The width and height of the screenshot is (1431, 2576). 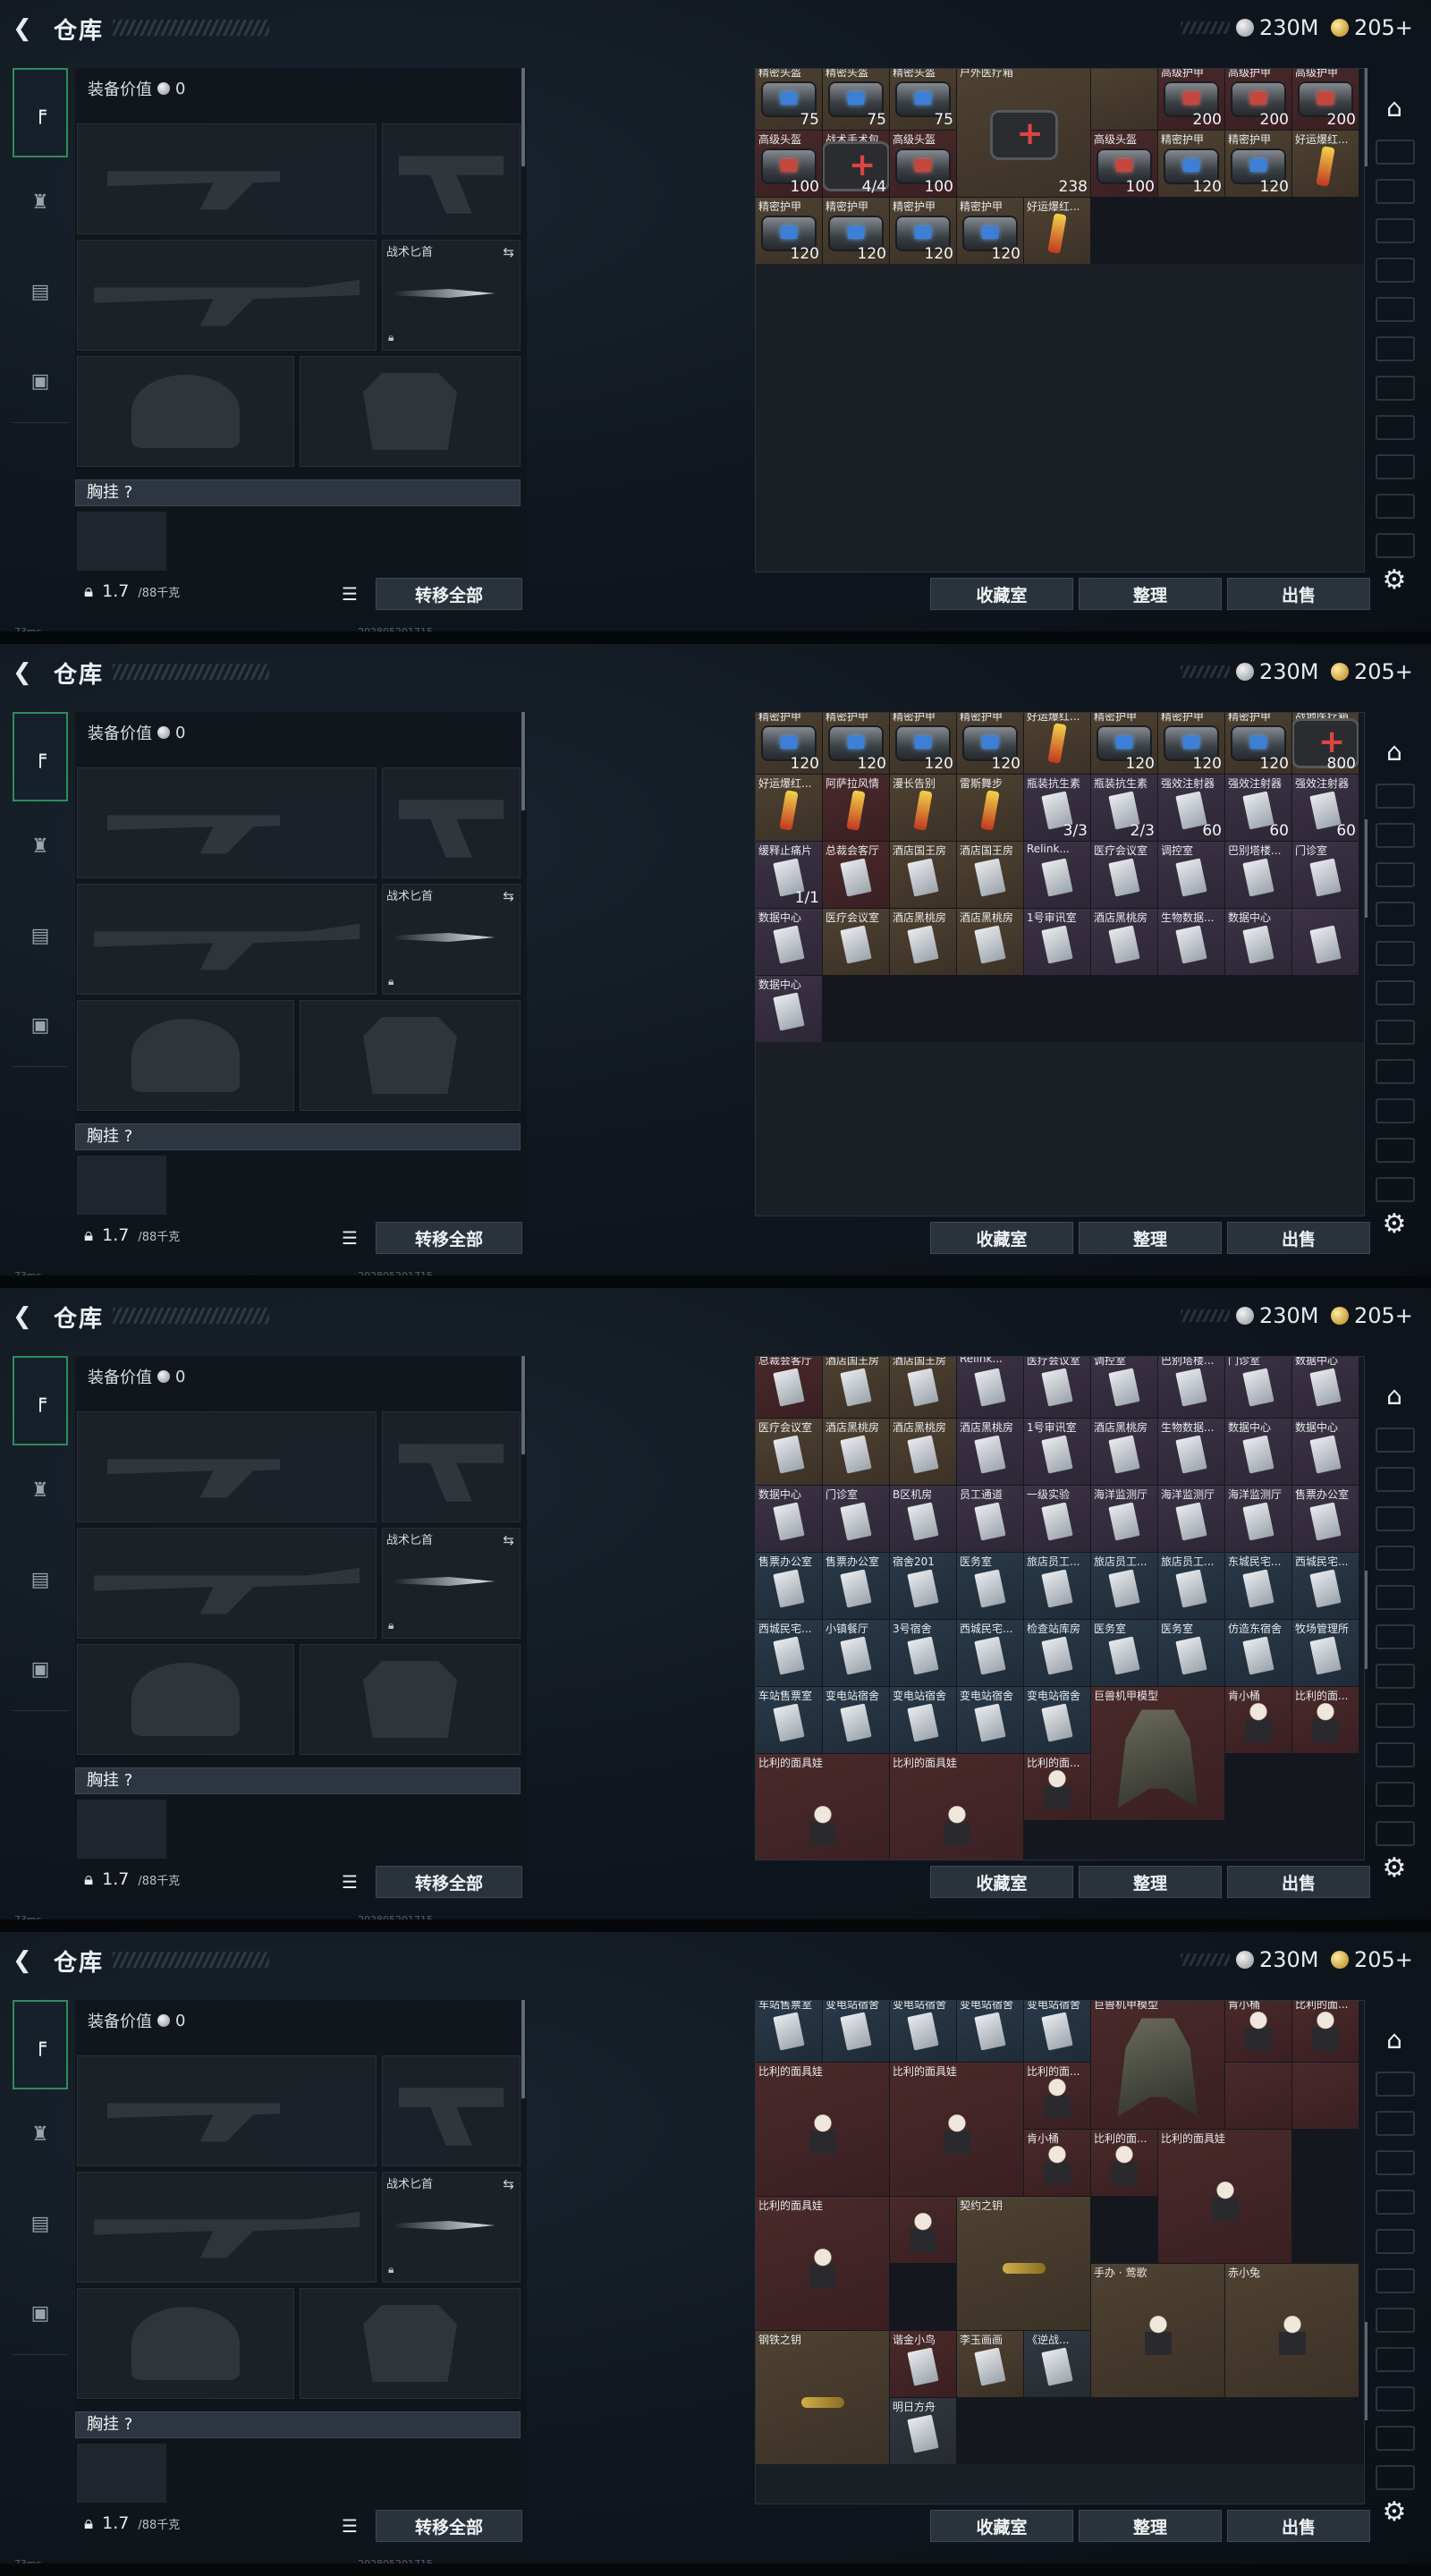 What do you see at coordinates (990, 1519) in the screenshot?
I see `grid-item: 员工通道` at bounding box center [990, 1519].